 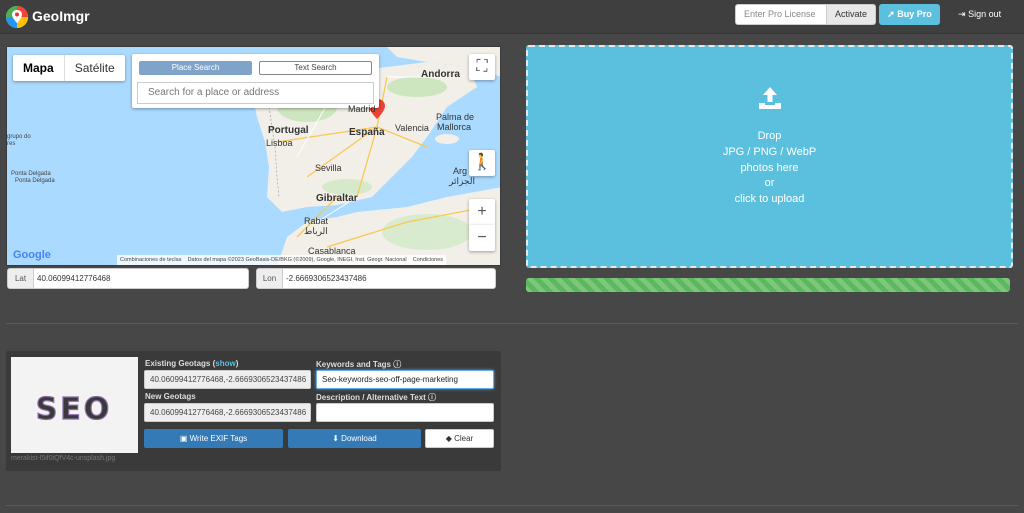 I want to click on license-input: Enter Pro License, so click(x=781, y=14).